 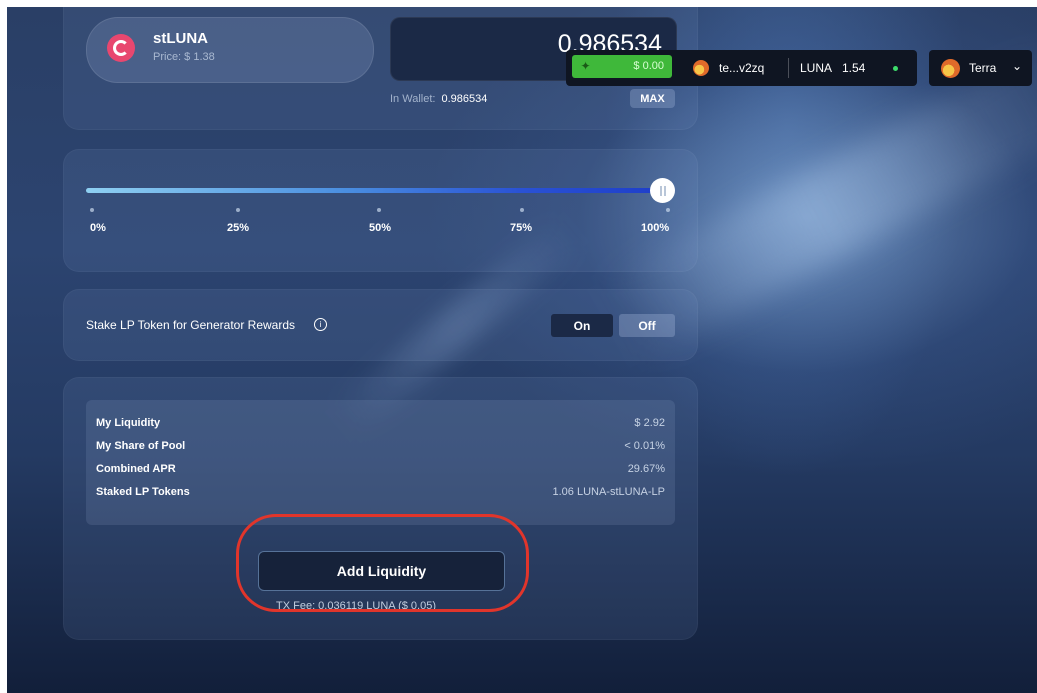 What do you see at coordinates (136, 469) in the screenshot?
I see `info-label: Combined APR` at bounding box center [136, 469].